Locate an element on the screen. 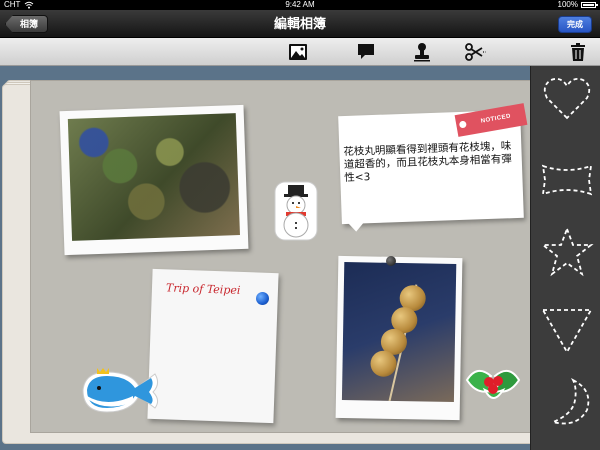 The height and width of the screenshot is (450, 600). battery-icon is located at coordinates (589, 5).